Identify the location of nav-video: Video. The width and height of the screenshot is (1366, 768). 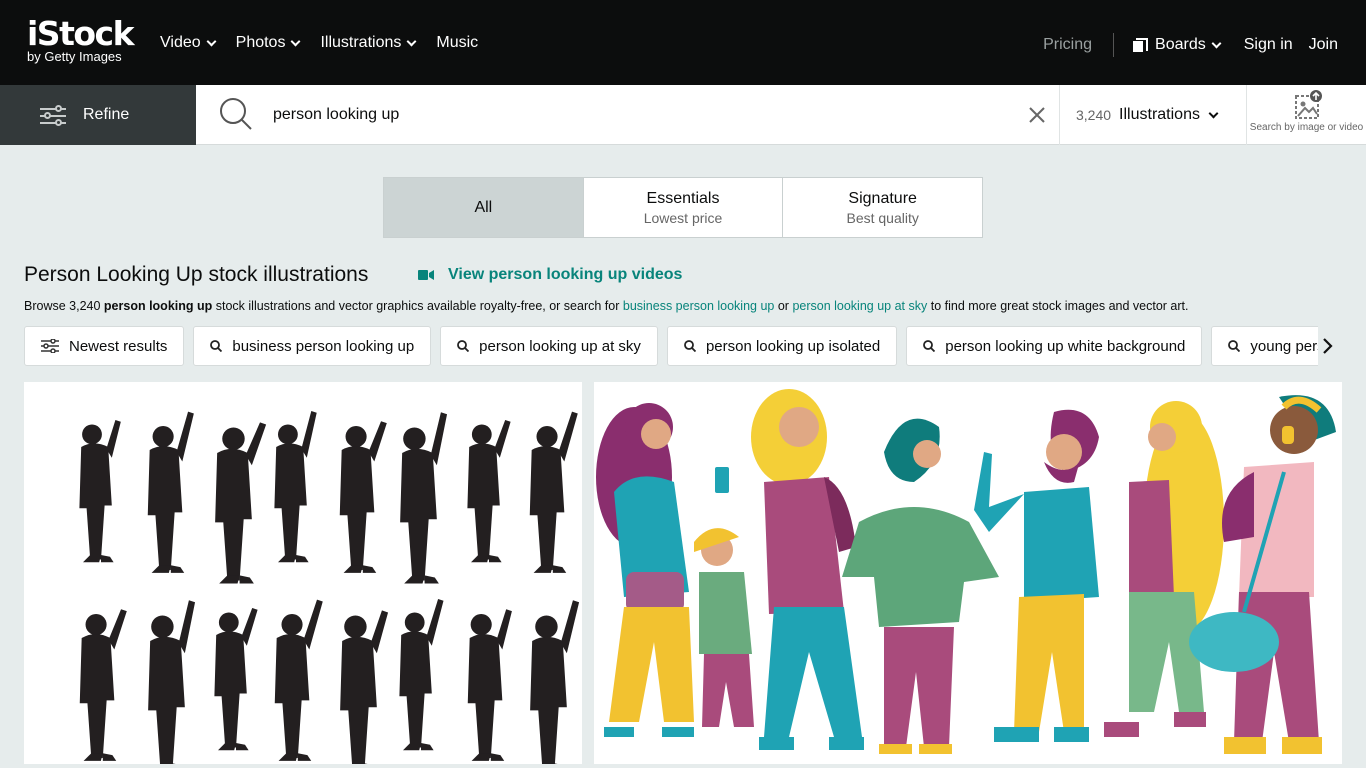
(188, 43).